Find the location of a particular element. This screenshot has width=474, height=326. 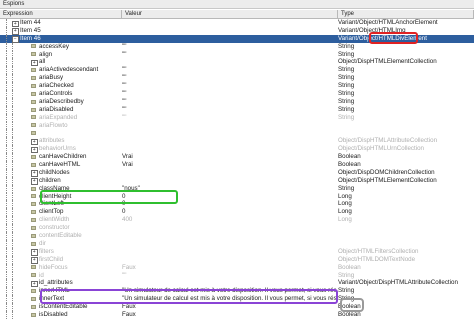

value-cell: 400 is located at coordinates (229, 220).